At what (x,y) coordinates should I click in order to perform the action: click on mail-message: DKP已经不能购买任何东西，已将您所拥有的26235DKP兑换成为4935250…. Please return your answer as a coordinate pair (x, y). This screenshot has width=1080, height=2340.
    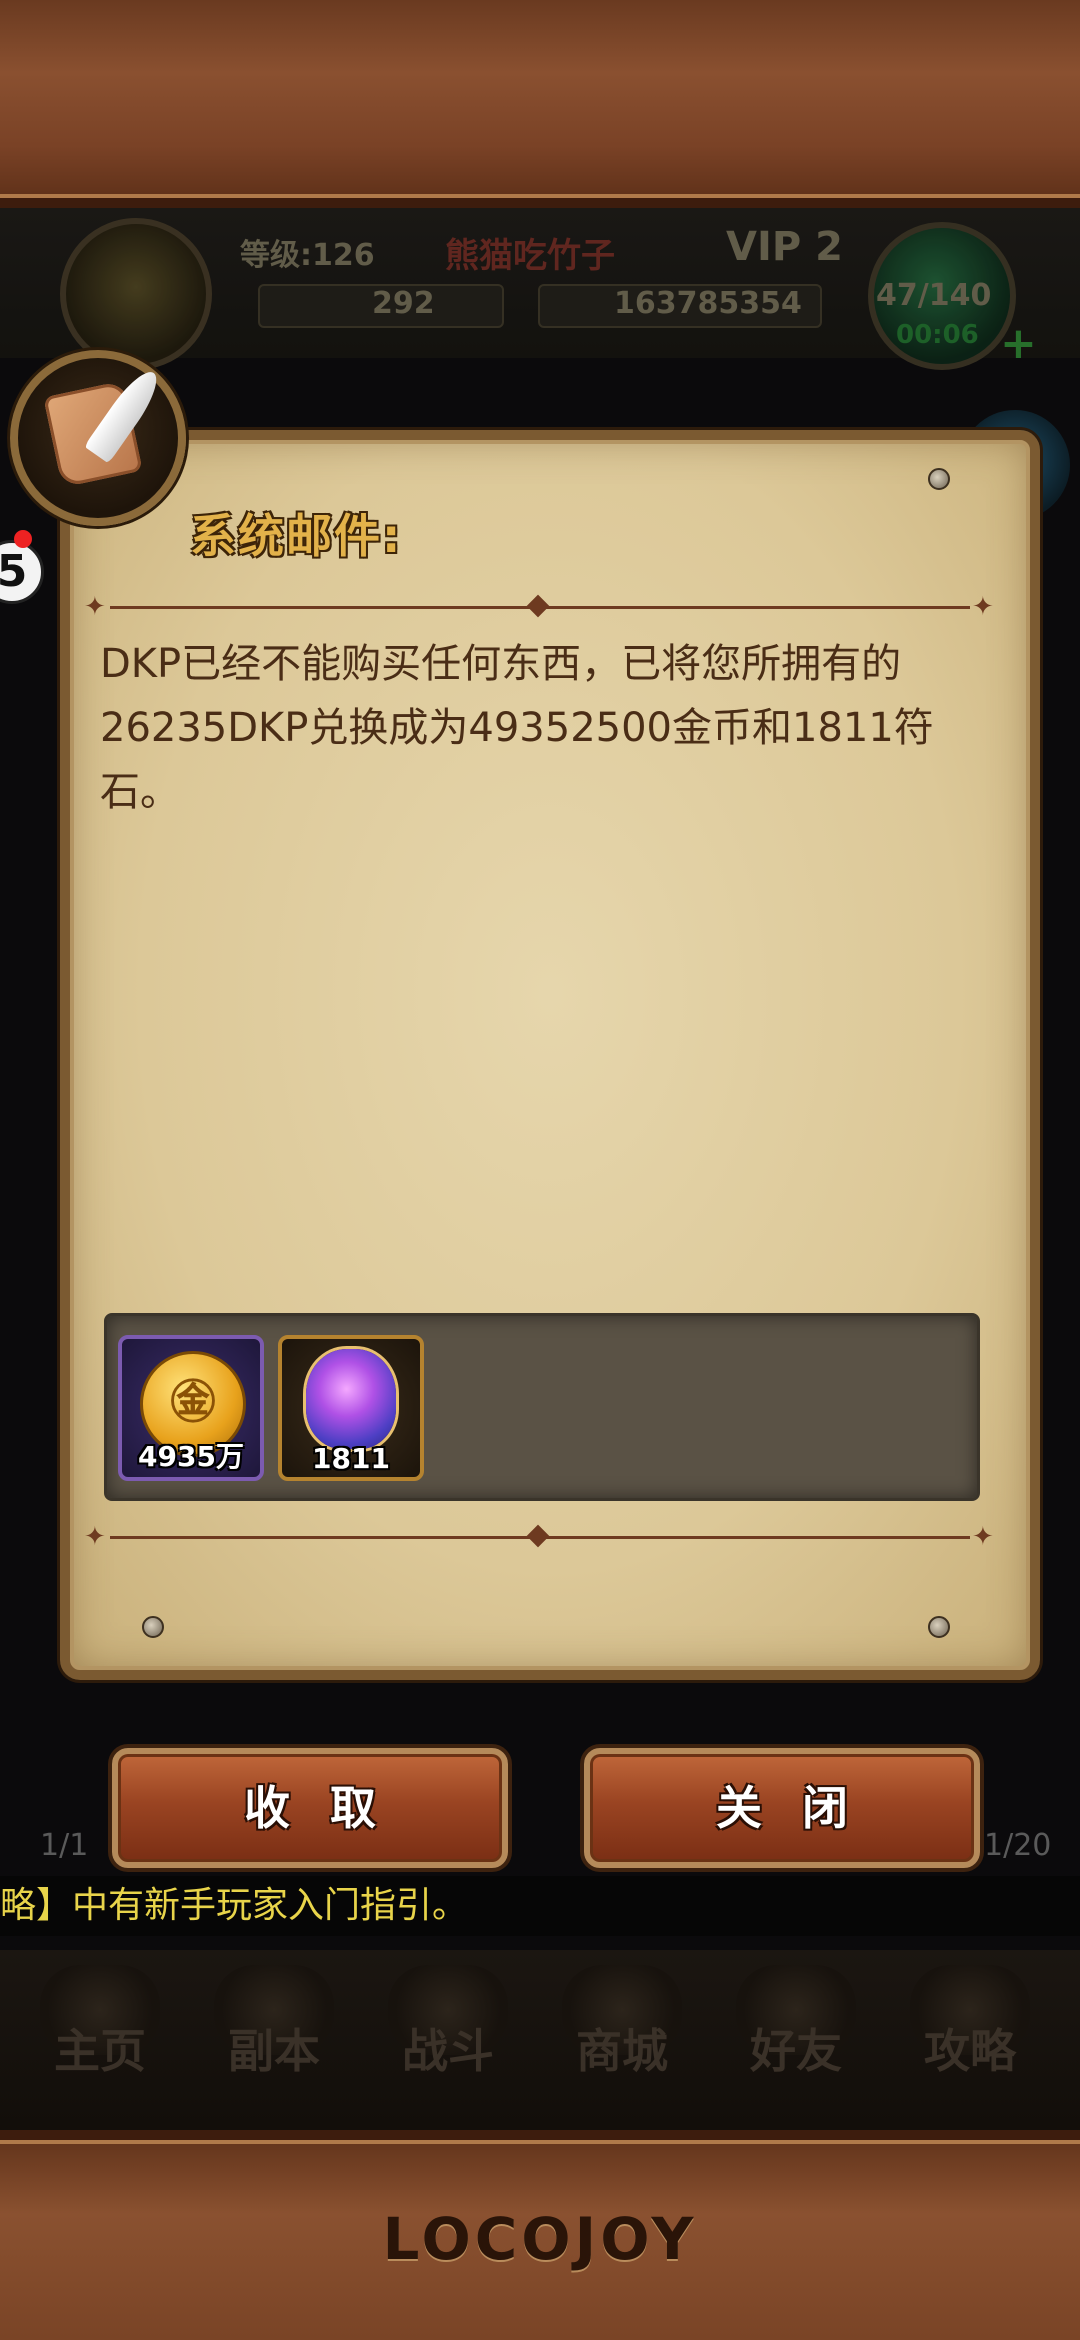
    Looking at the image, I should click on (517, 728).